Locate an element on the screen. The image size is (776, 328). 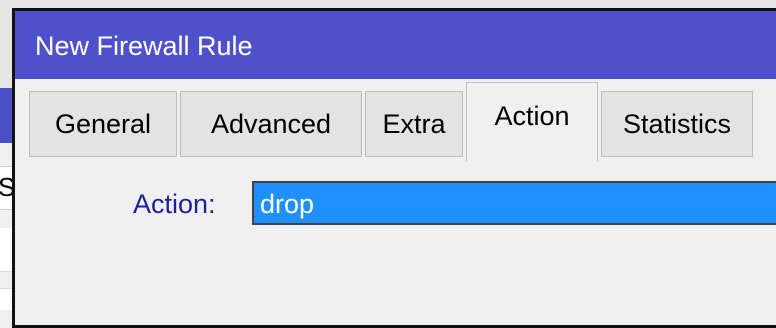
tab-label: Action is located at coordinates (532, 116).